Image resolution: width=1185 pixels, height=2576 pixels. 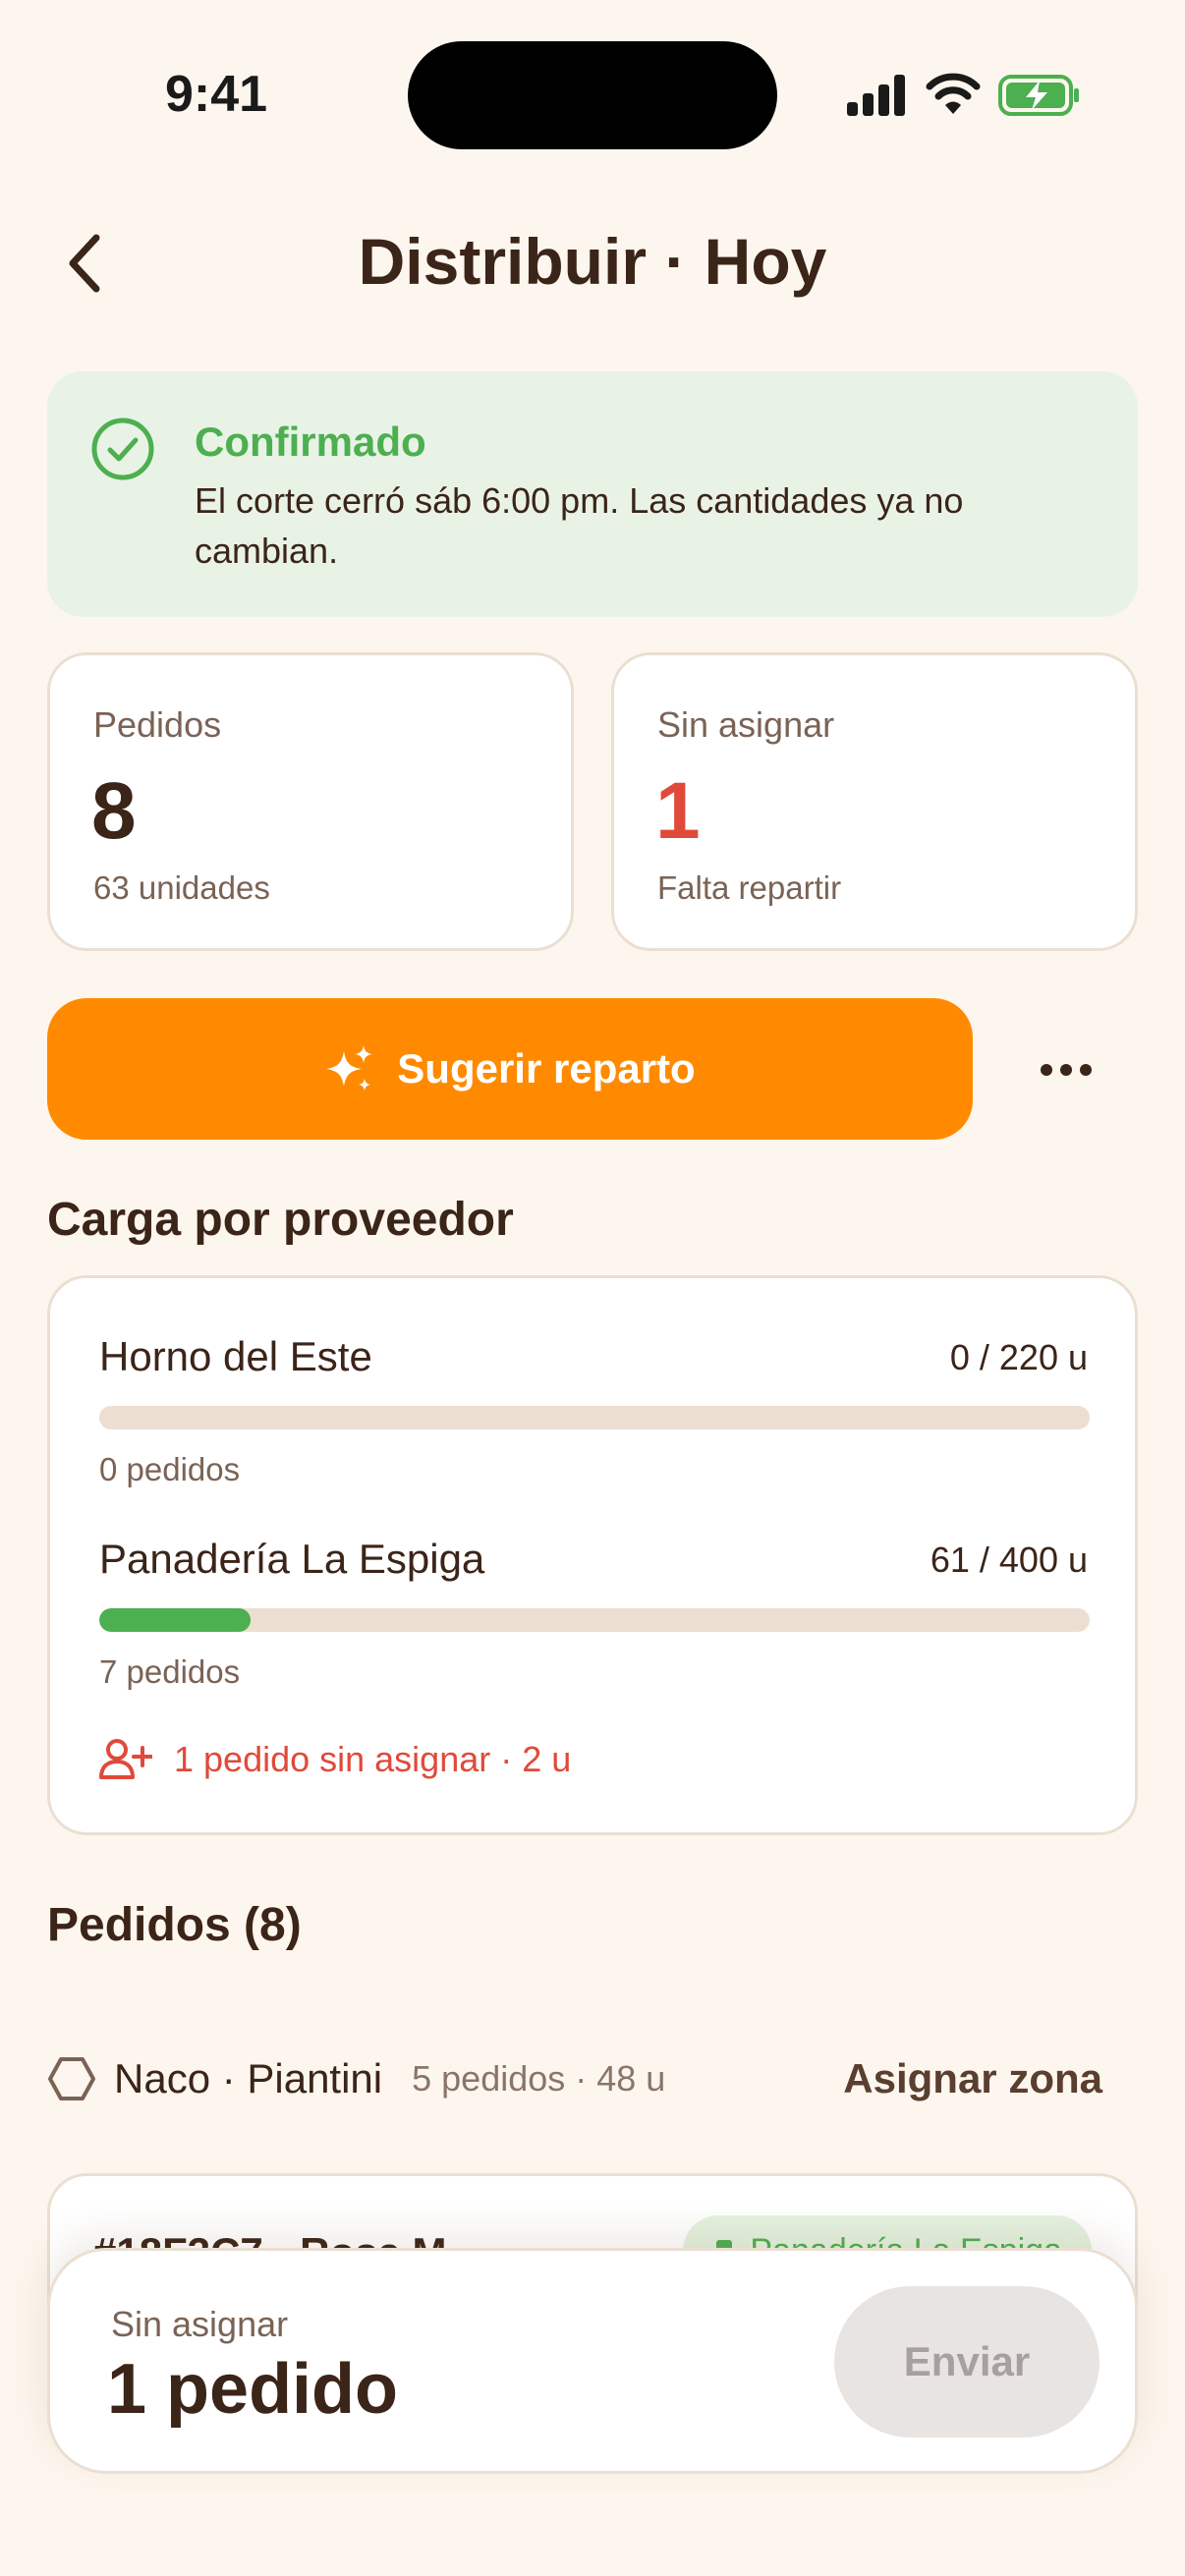 What do you see at coordinates (200, 2324) in the screenshot?
I see `bottom-label: Sin asignar` at bounding box center [200, 2324].